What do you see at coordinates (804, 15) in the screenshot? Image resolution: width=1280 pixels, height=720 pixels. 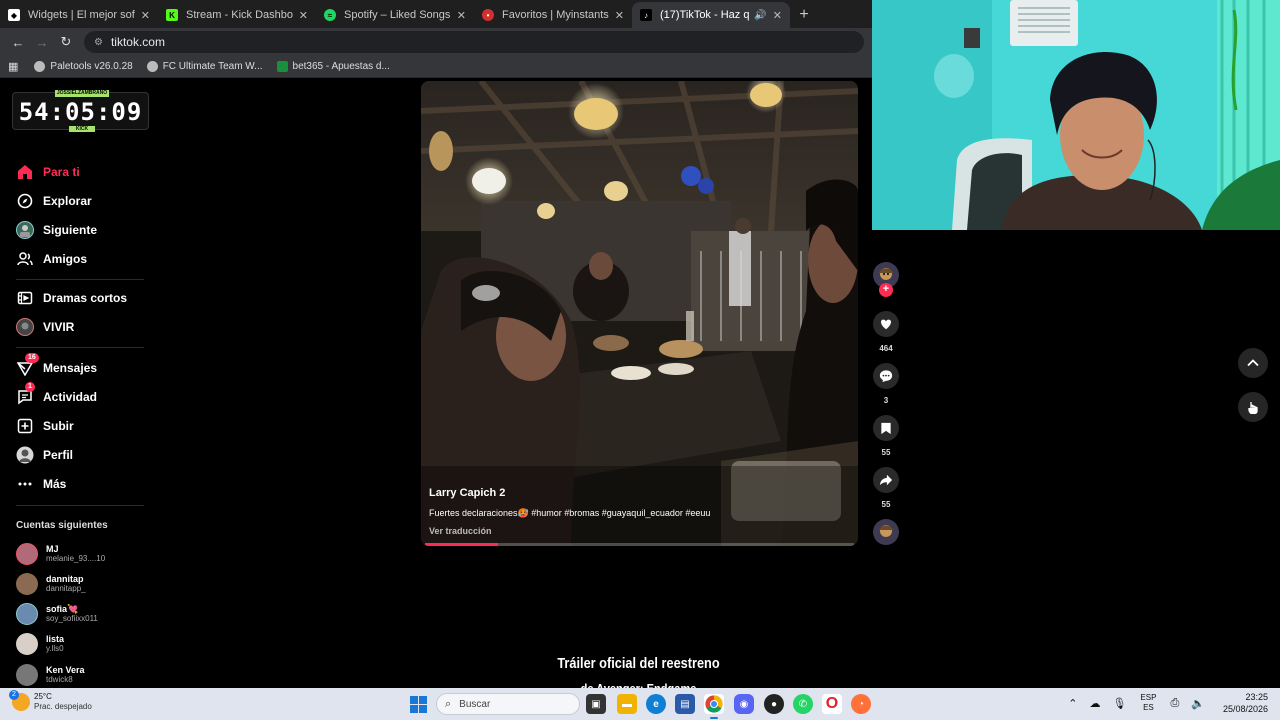 I see `new-tab-button: +` at bounding box center [804, 15].